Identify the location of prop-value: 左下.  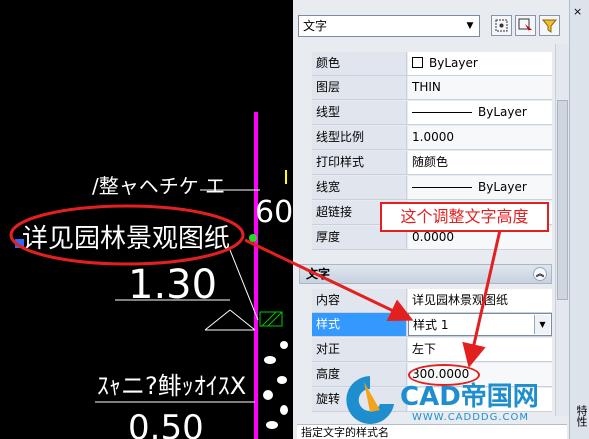
(480, 349).